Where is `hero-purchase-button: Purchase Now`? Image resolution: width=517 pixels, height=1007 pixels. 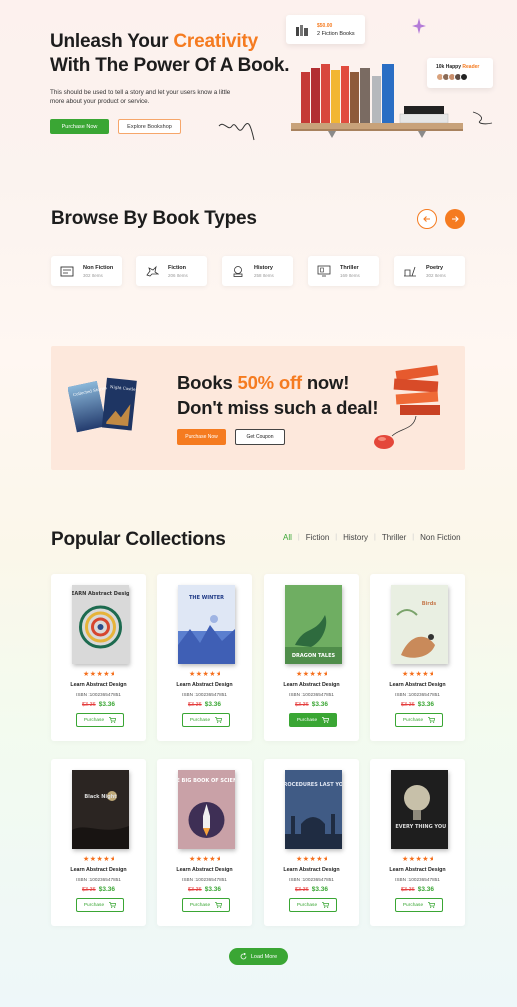
hero-purchase-button: Purchase Now is located at coordinates (79, 126).